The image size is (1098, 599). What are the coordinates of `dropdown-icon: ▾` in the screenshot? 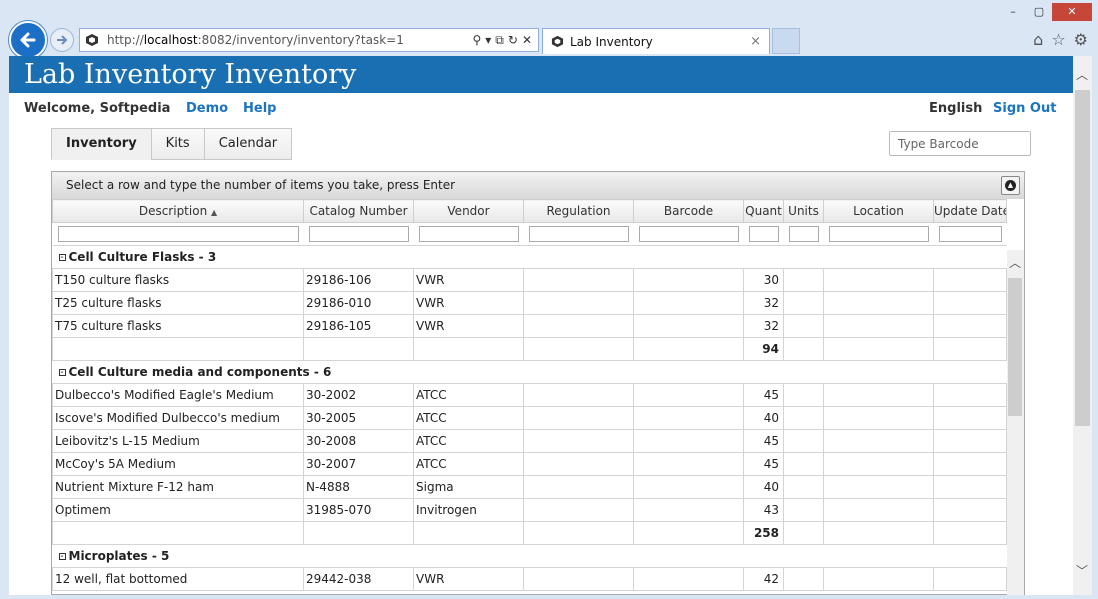 It's located at (488, 40).